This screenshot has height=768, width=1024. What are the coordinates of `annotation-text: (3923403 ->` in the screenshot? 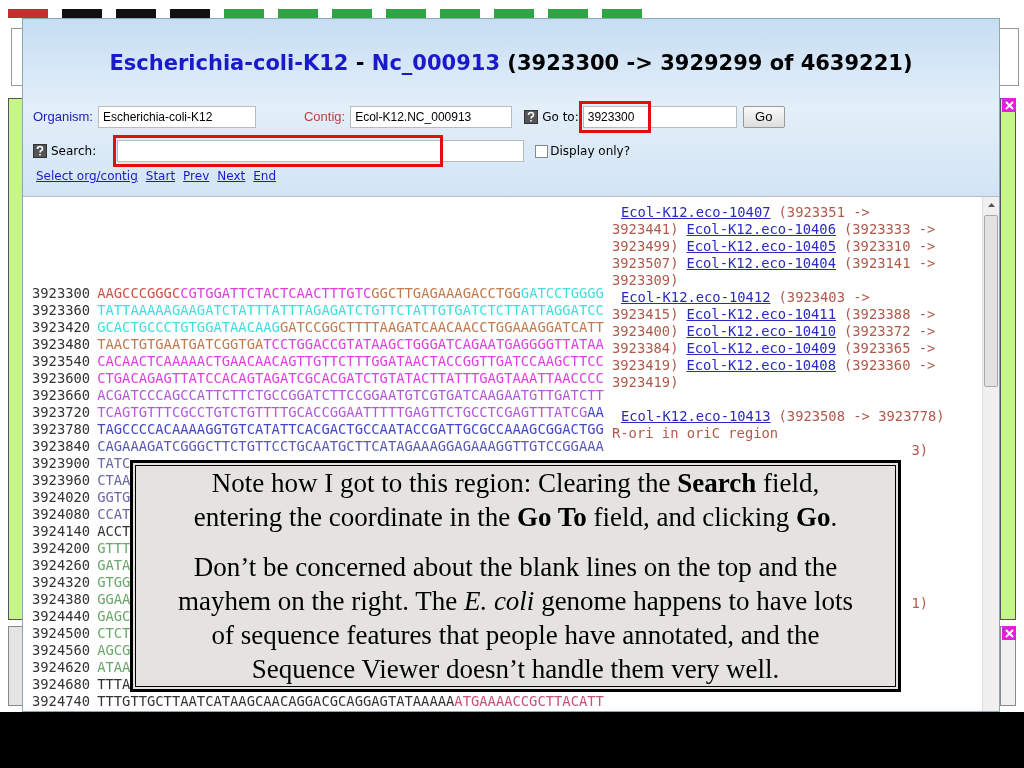 It's located at (824, 297).